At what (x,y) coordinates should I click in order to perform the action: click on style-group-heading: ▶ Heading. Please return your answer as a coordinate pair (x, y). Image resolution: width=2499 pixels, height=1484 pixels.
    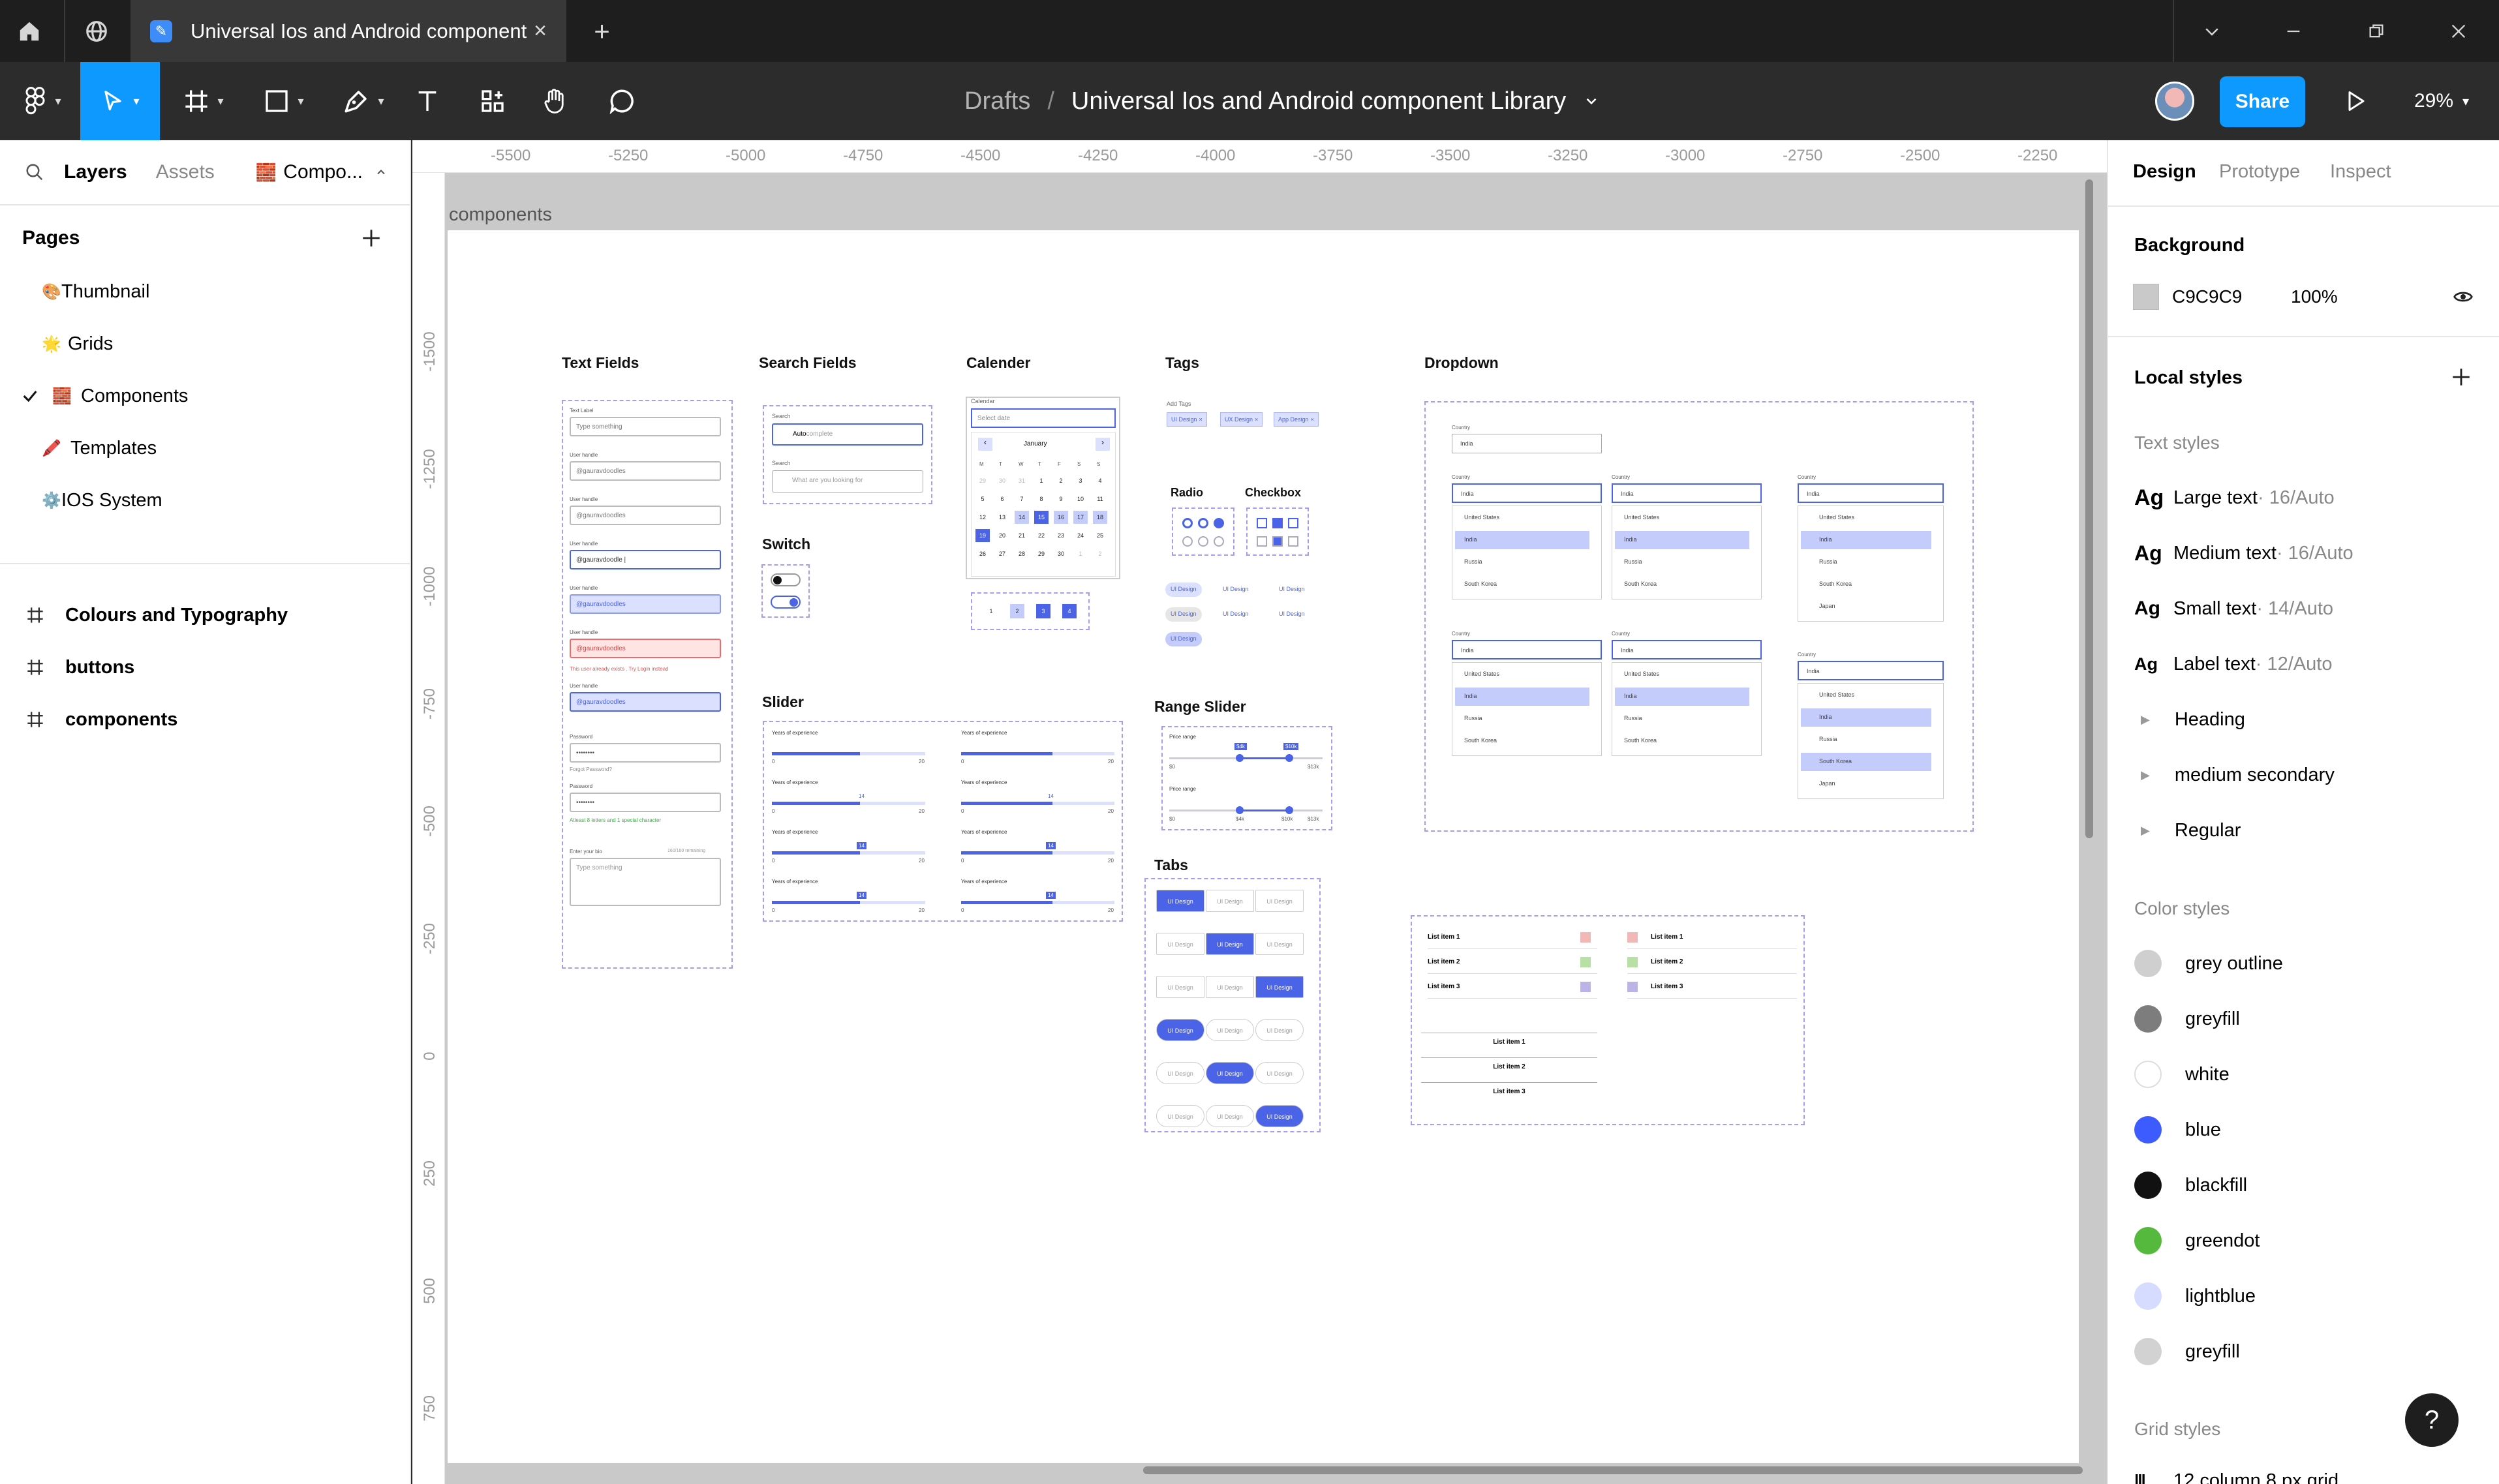
    Looking at the image, I should click on (2193, 719).